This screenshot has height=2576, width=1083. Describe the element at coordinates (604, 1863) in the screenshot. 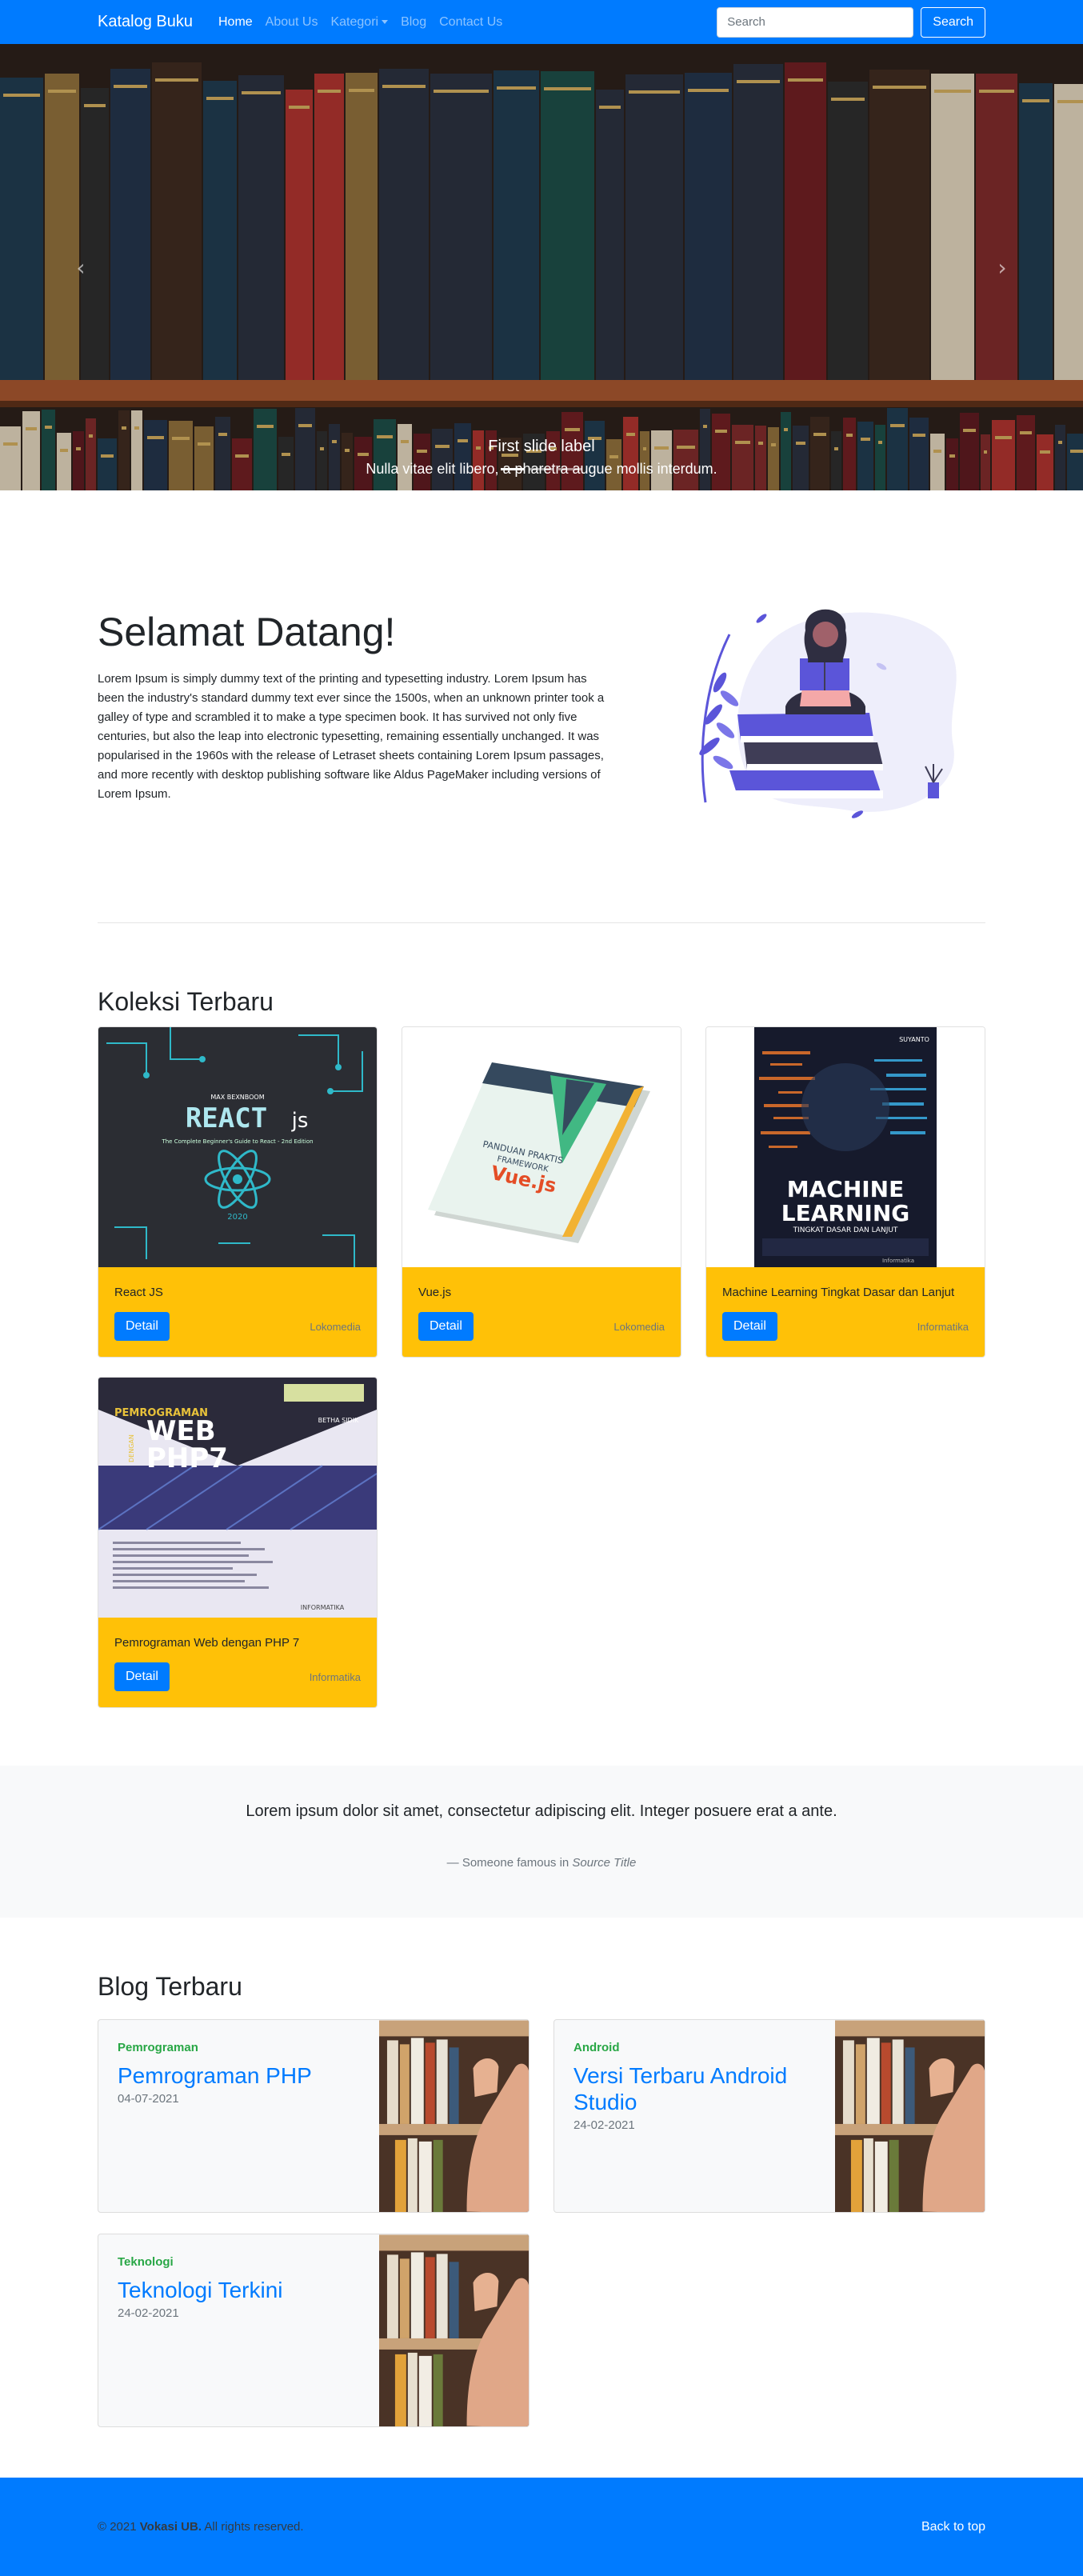

I see `quote-source: Source Title` at that location.